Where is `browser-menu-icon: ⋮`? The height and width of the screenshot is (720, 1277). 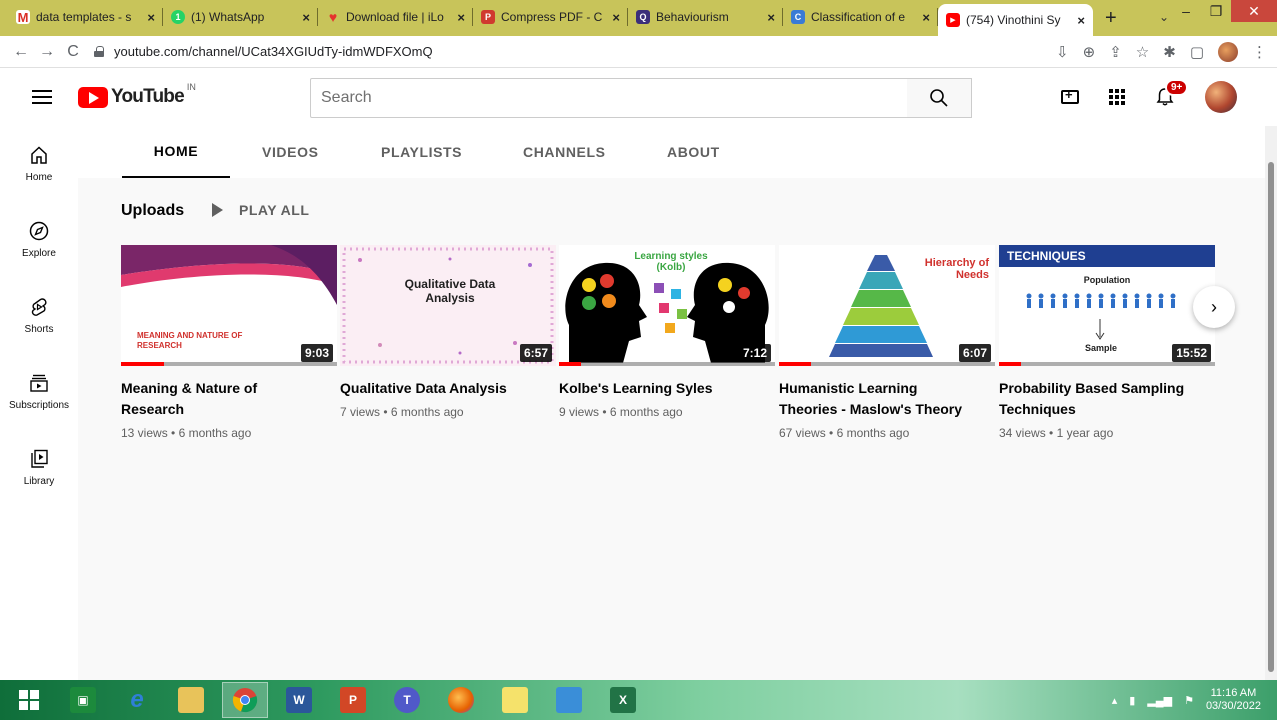 browser-menu-icon: ⋮ is located at coordinates (1259, 52).